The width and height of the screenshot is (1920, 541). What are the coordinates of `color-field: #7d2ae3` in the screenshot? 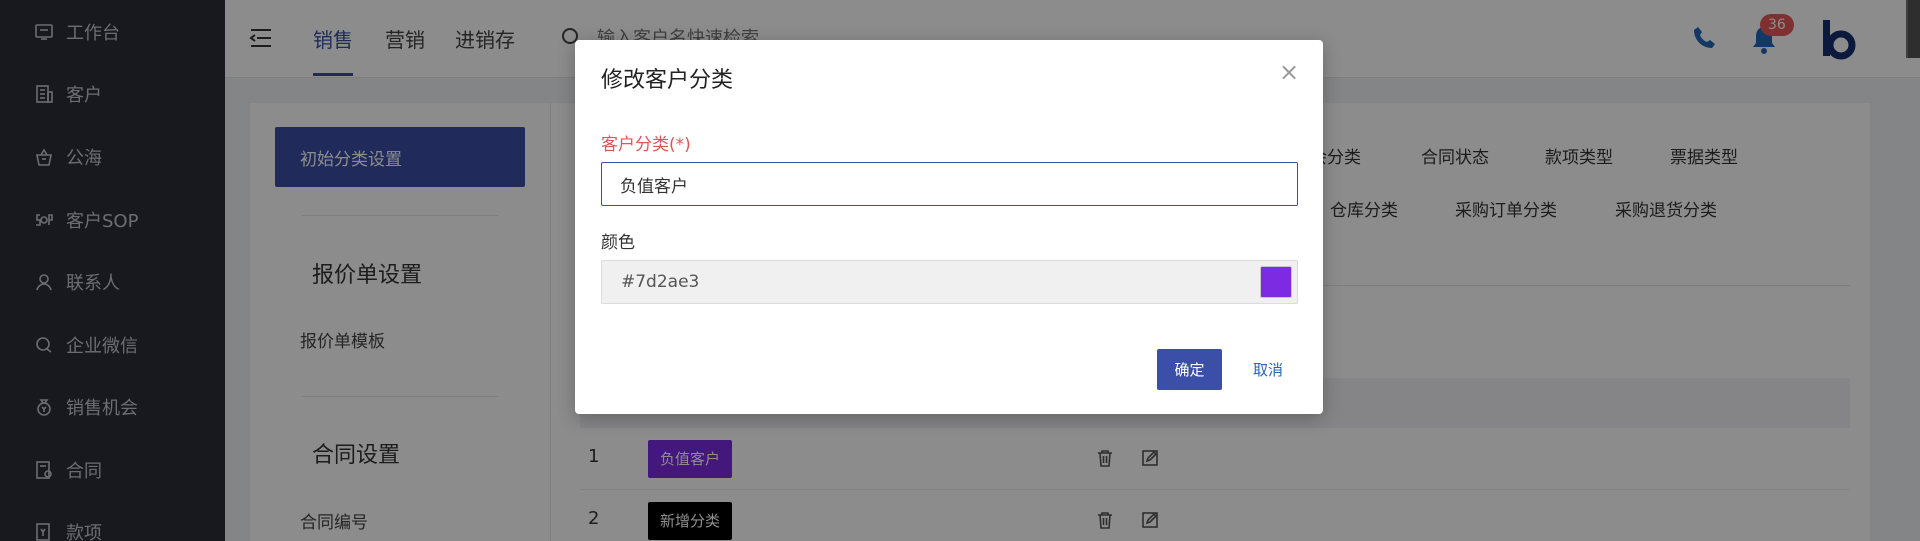 It's located at (949, 282).